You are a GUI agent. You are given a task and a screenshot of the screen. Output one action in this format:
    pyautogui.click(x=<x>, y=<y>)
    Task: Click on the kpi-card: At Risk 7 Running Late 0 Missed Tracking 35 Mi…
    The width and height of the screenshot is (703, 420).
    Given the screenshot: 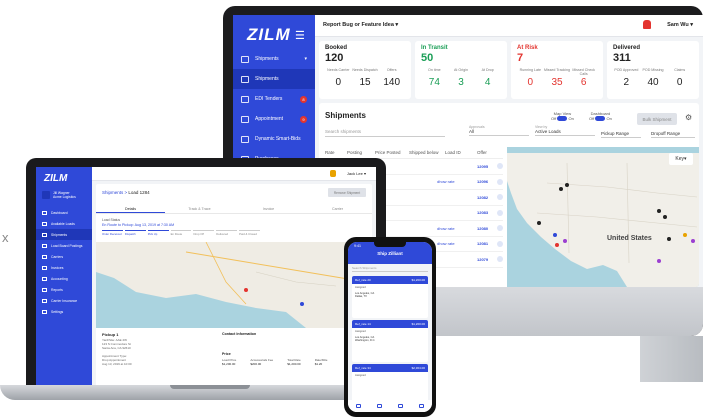 What is the action you would take?
    pyautogui.click(x=557, y=70)
    